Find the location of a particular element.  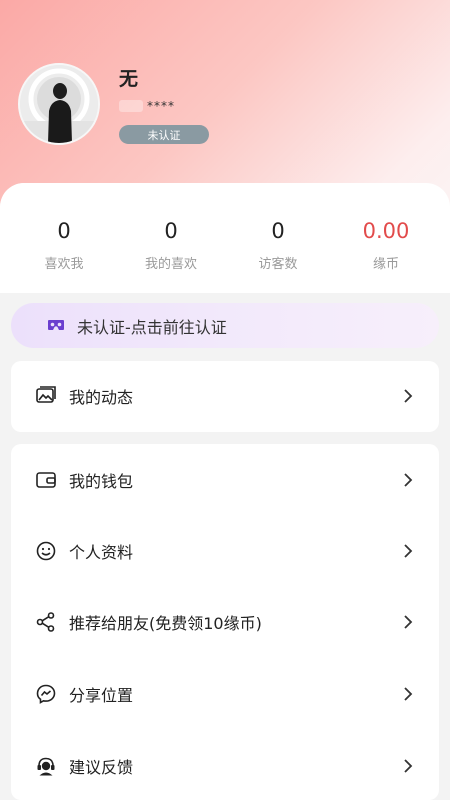

menu-item-label: 我的动态 is located at coordinates (101, 397).